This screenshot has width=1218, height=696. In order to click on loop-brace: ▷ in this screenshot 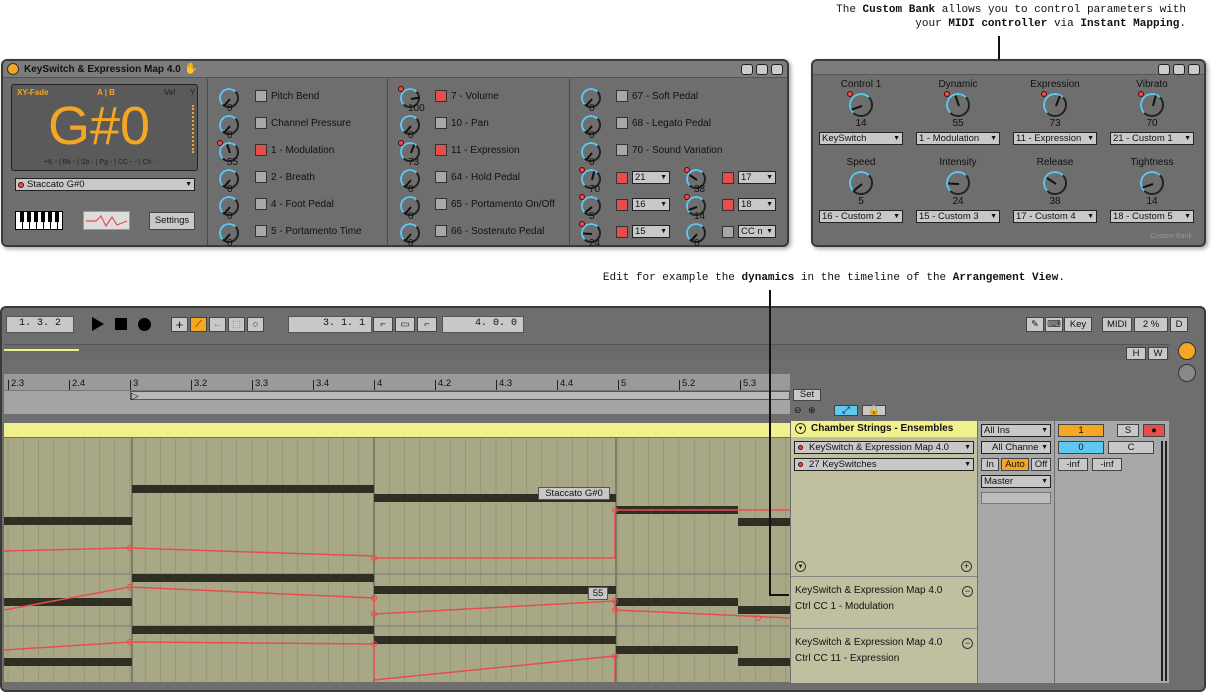, I will do `click(397, 402)`.